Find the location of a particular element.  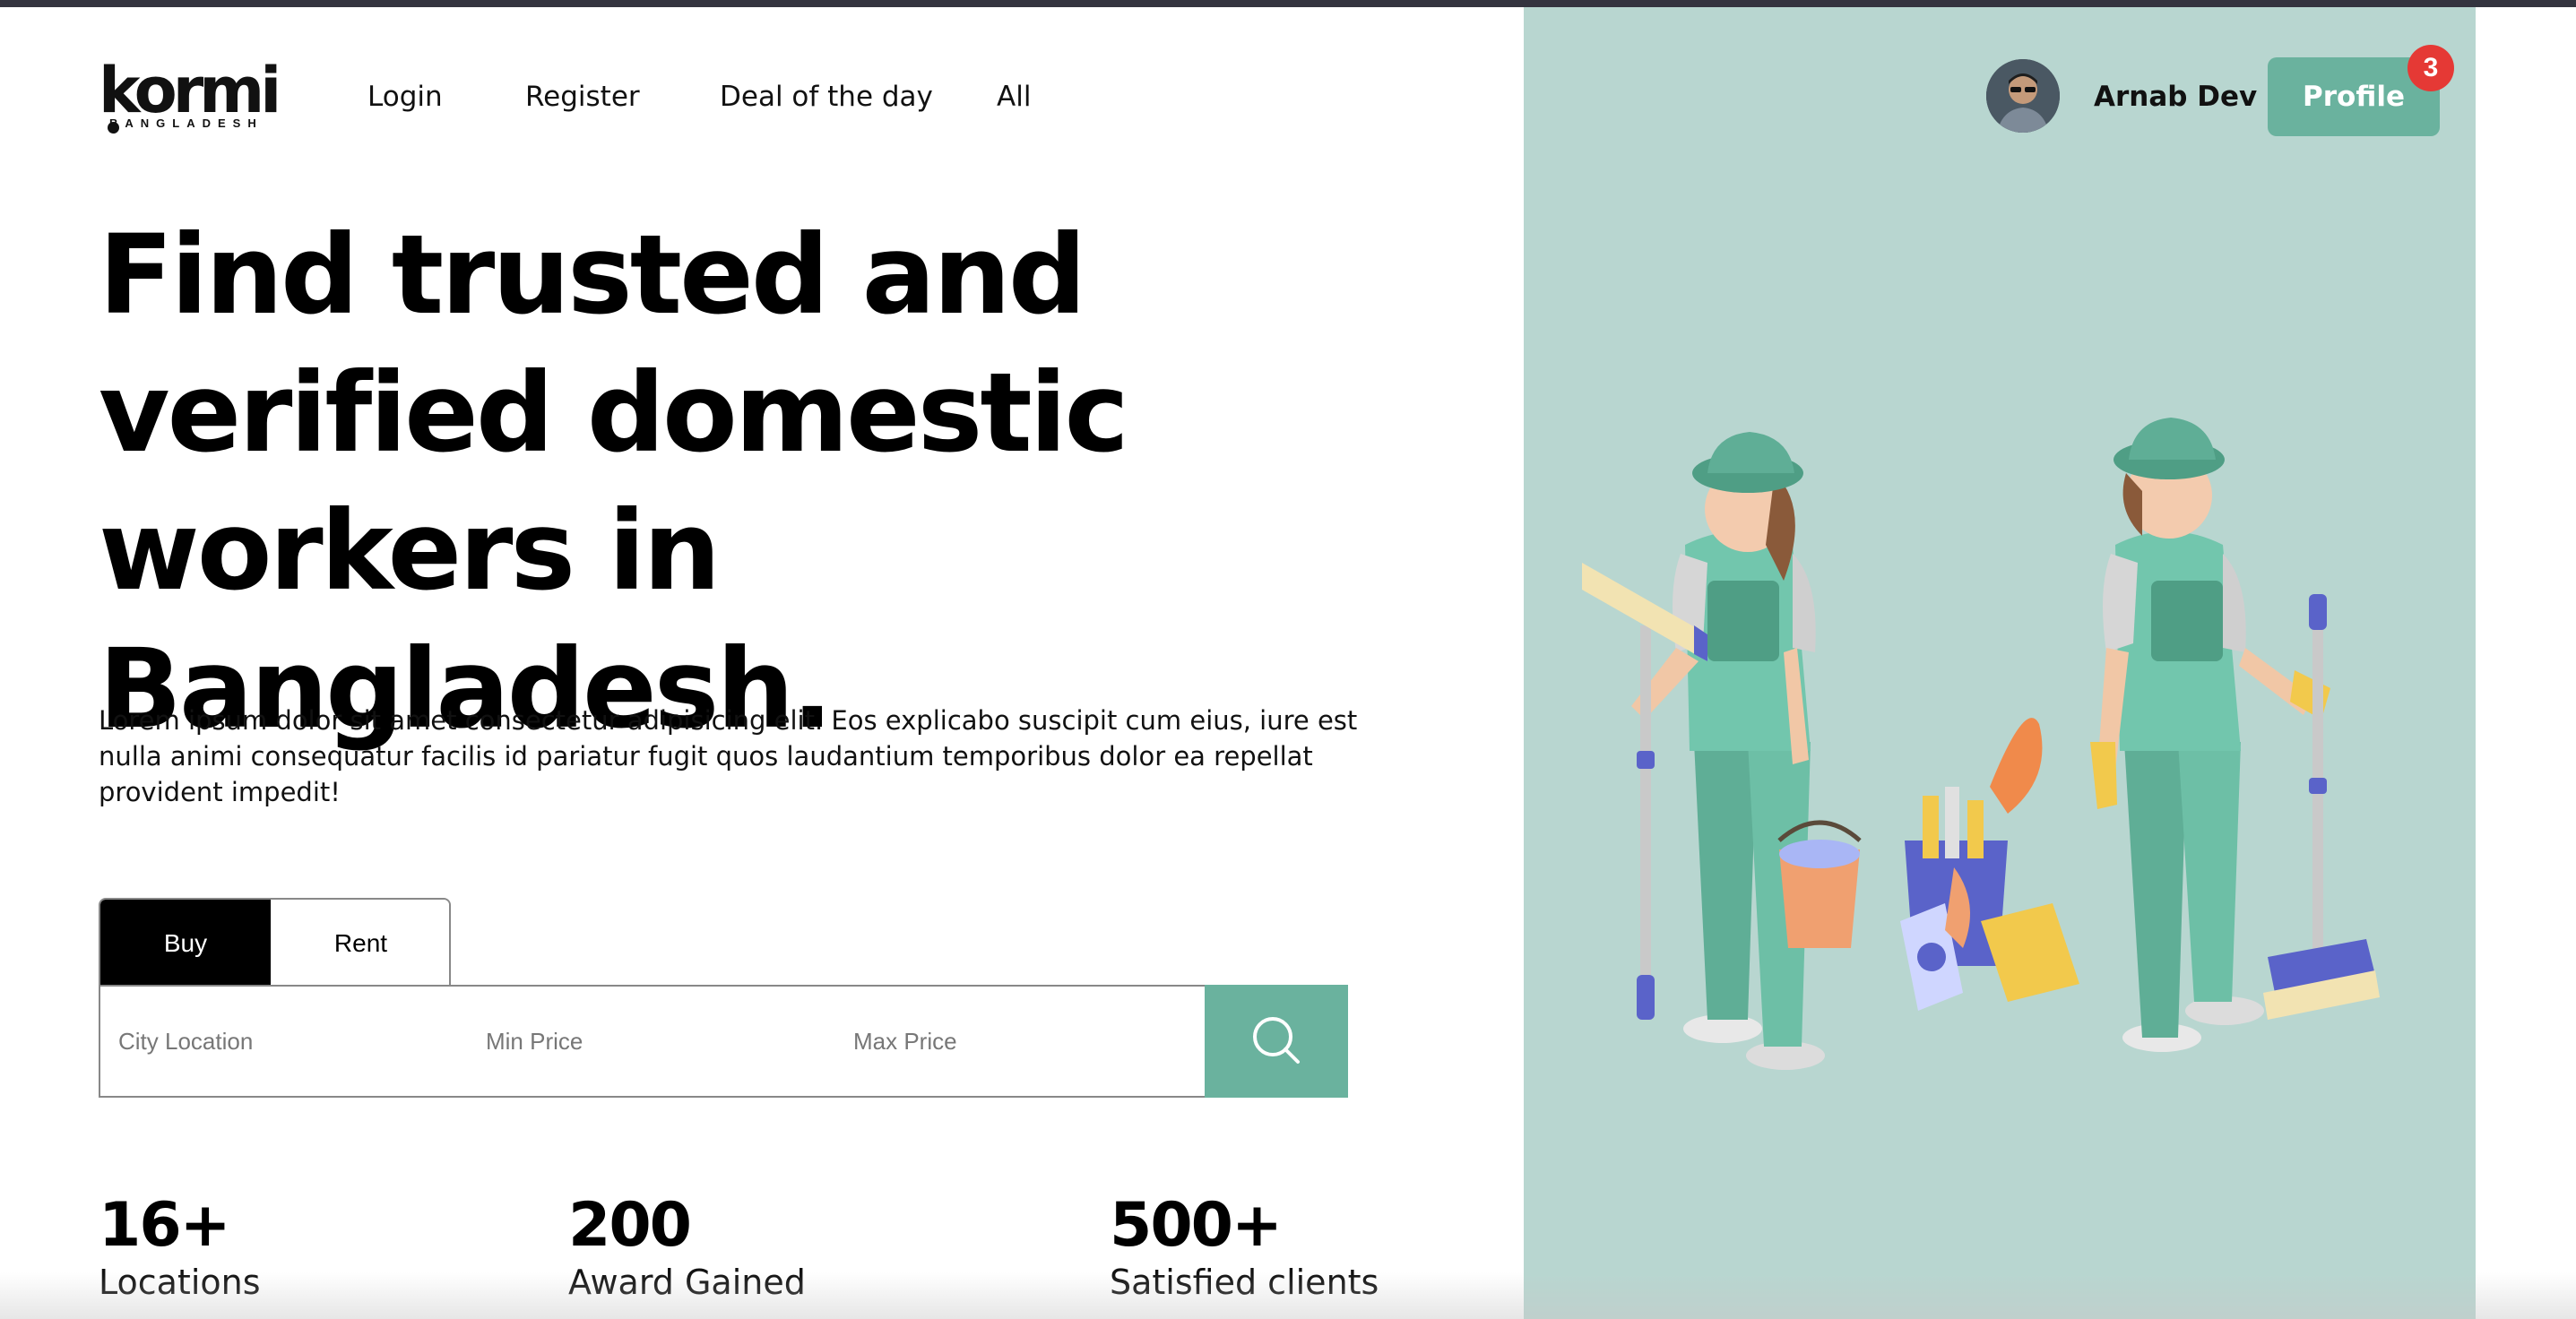

headline-line-2: verified domestic is located at coordinates (614, 413).